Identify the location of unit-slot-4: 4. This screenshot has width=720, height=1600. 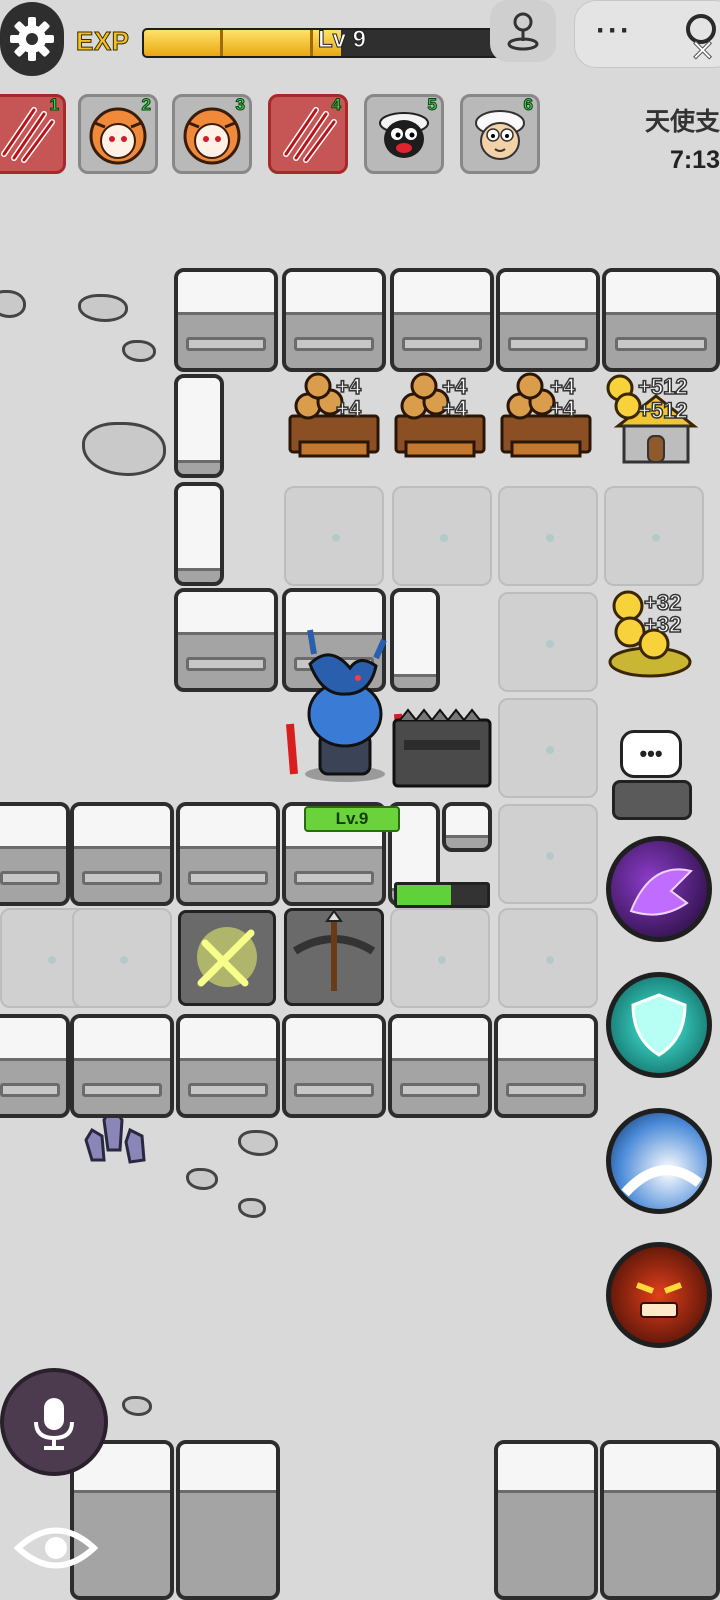
(308, 134).